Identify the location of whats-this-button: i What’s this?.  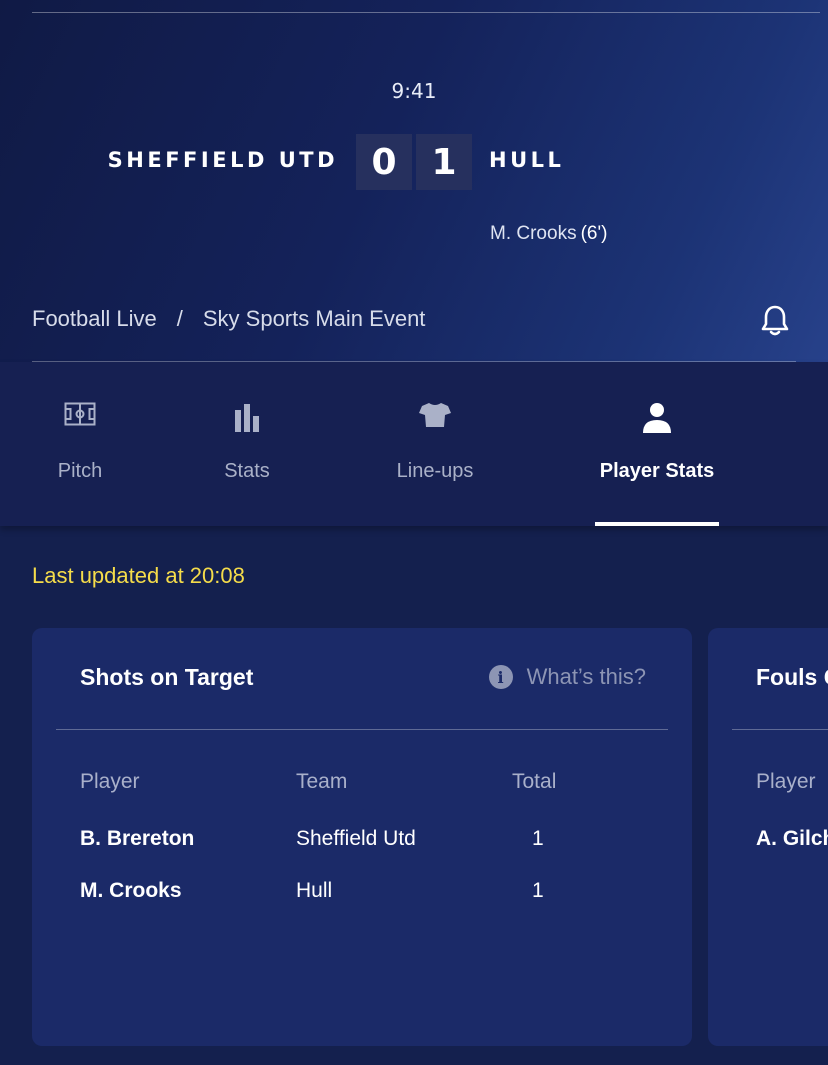
(567, 677).